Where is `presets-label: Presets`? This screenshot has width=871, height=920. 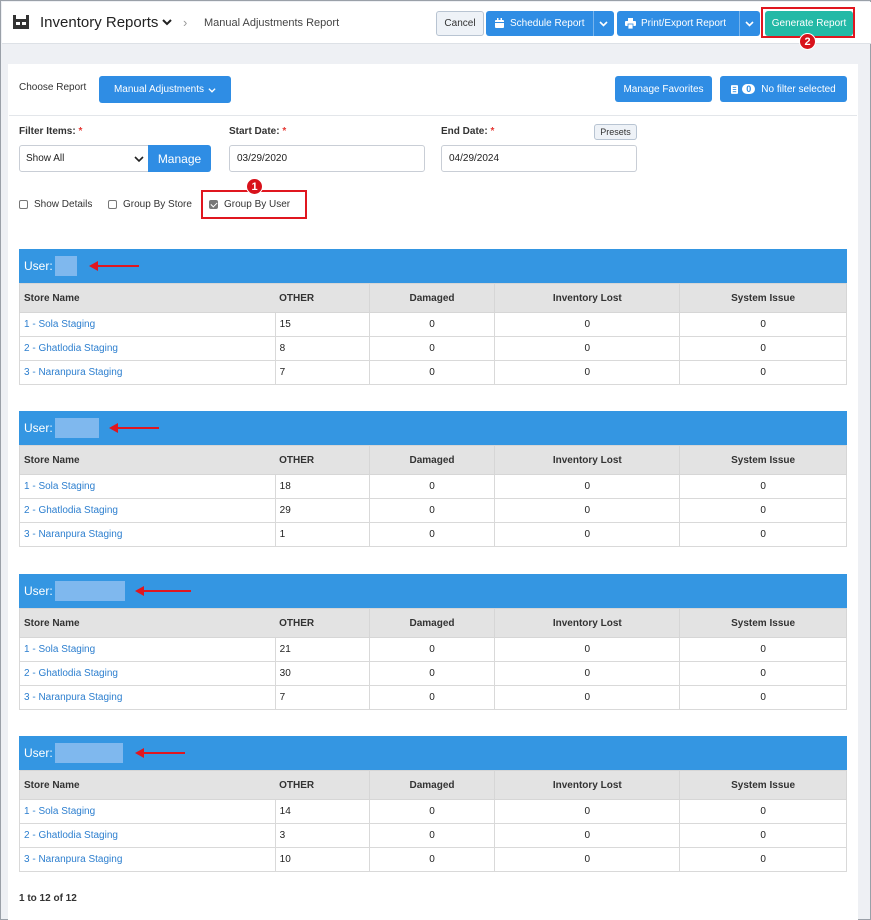 presets-label: Presets is located at coordinates (615, 132).